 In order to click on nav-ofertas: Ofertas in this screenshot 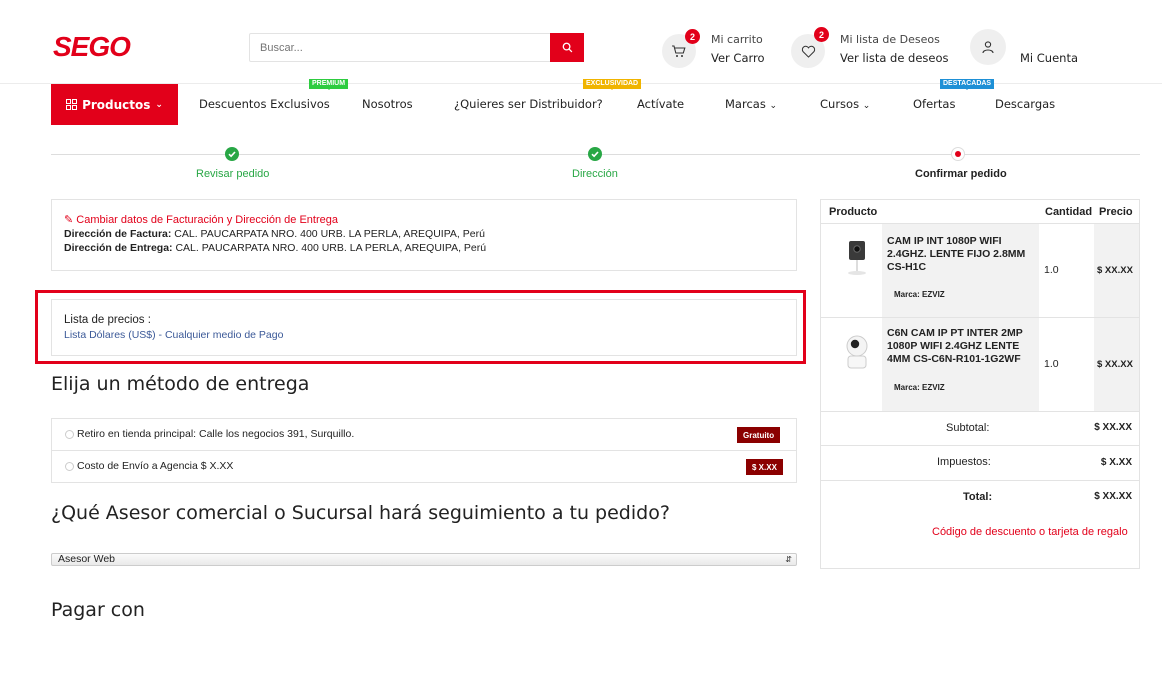, I will do `click(934, 104)`.